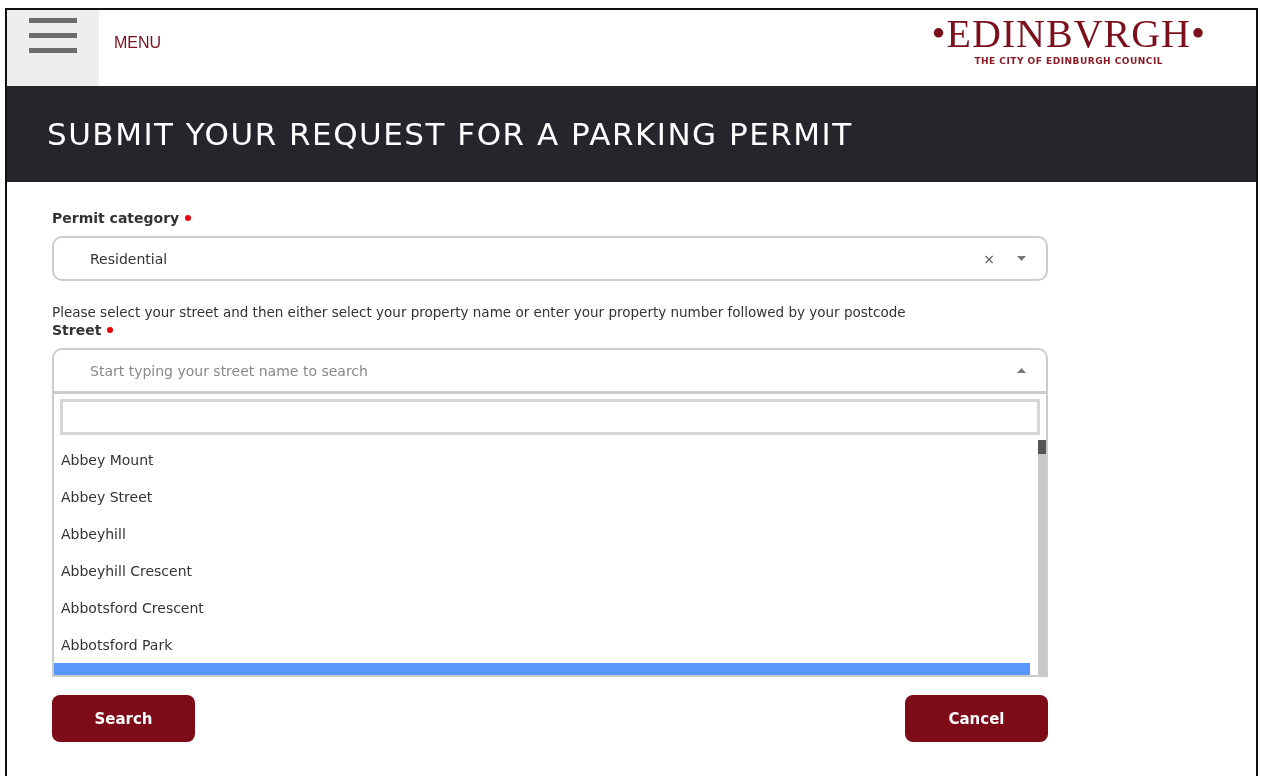 The width and height of the screenshot is (1261, 778). I want to click on search-button: Search, so click(123, 718).